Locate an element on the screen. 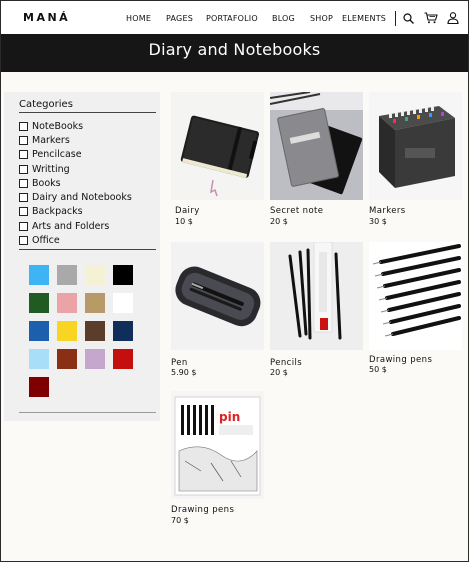  product-card: Pencils 20 $ is located at coordinates (316, 312).